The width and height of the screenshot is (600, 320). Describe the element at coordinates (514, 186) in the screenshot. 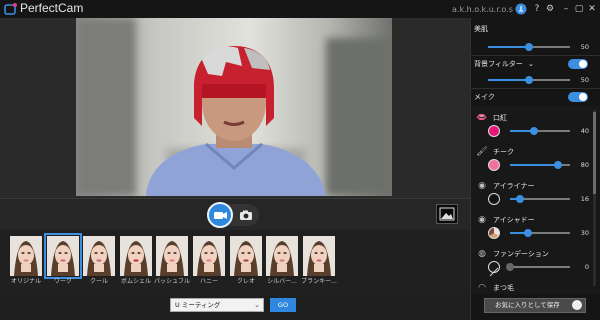

I see `makeup-item-label: アイライナー` at that location.